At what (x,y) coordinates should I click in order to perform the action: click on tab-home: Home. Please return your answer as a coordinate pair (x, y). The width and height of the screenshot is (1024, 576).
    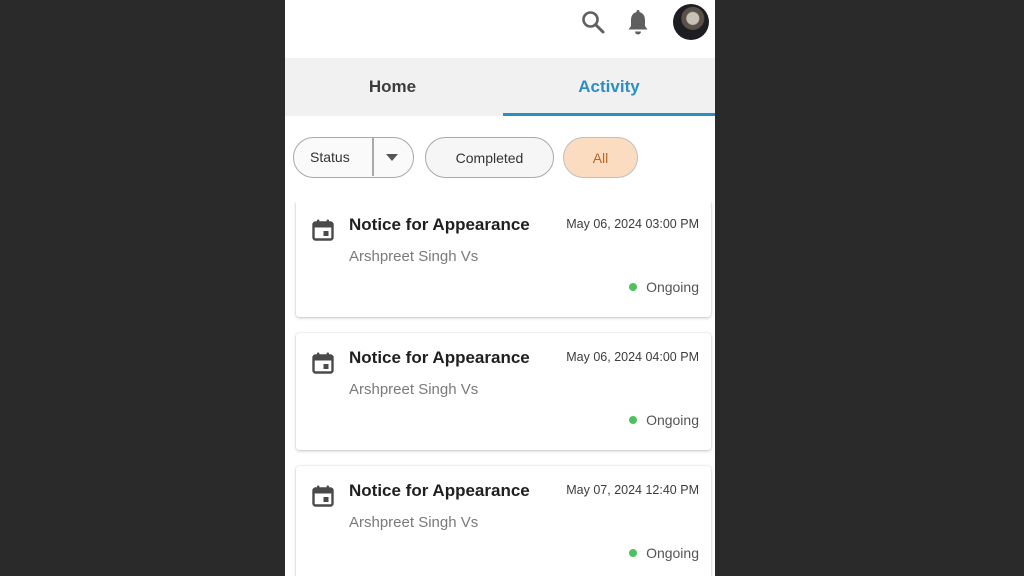
    Looking at the image, I should click on (392, 87).